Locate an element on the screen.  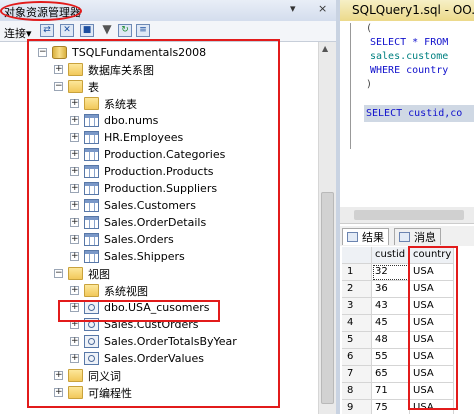
cell-custid: 55 is located at coordinates (391, 357).